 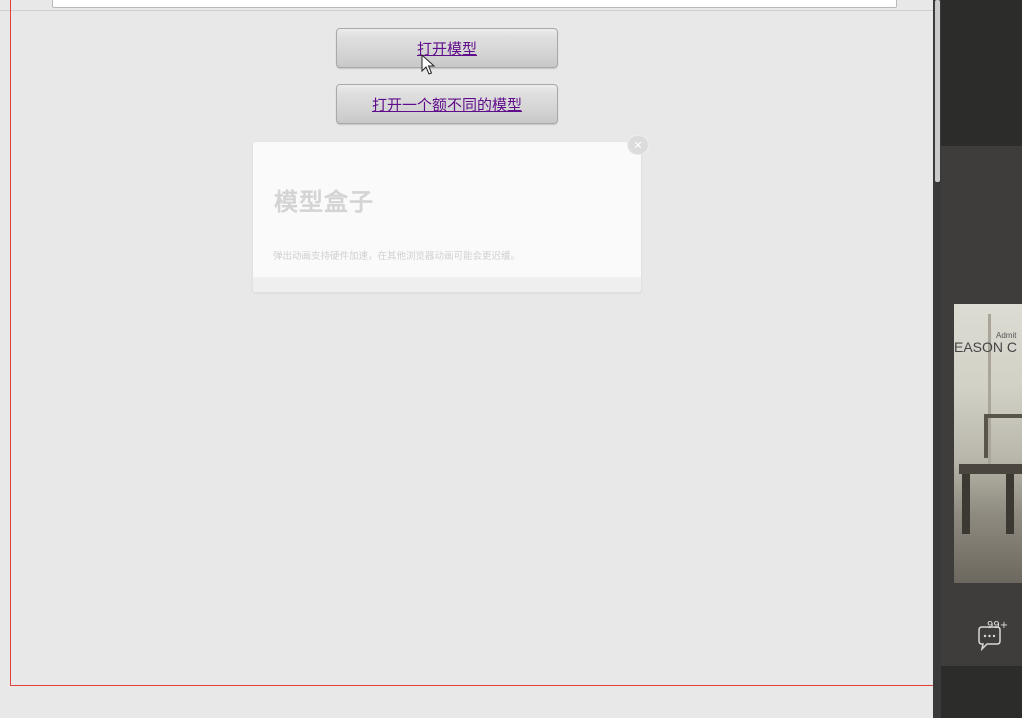 I want to click on open-other-modal-button: 打开一个额不同的模型, so click(x=447, y=104).